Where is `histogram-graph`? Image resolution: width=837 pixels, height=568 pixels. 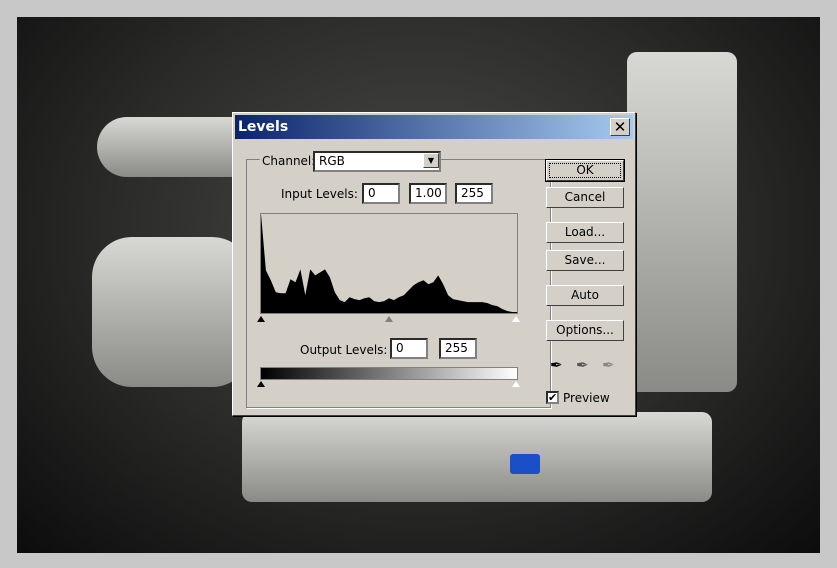
histogram-graph is located at coordinates (389, 263).